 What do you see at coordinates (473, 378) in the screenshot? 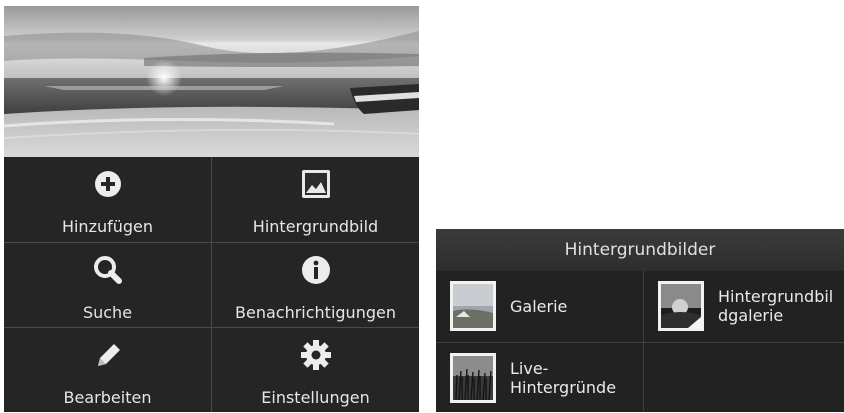
I see `live-wallpaper-thumbnail` at bounding box center [473, 378].